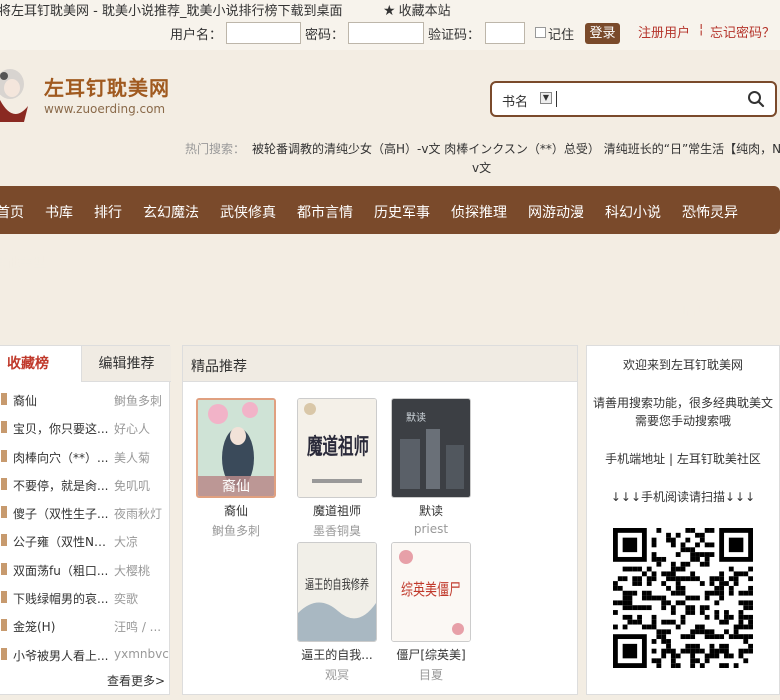  I want to click on list-item: 不要停，就是肏... 免叽叽, so click(85, 485).